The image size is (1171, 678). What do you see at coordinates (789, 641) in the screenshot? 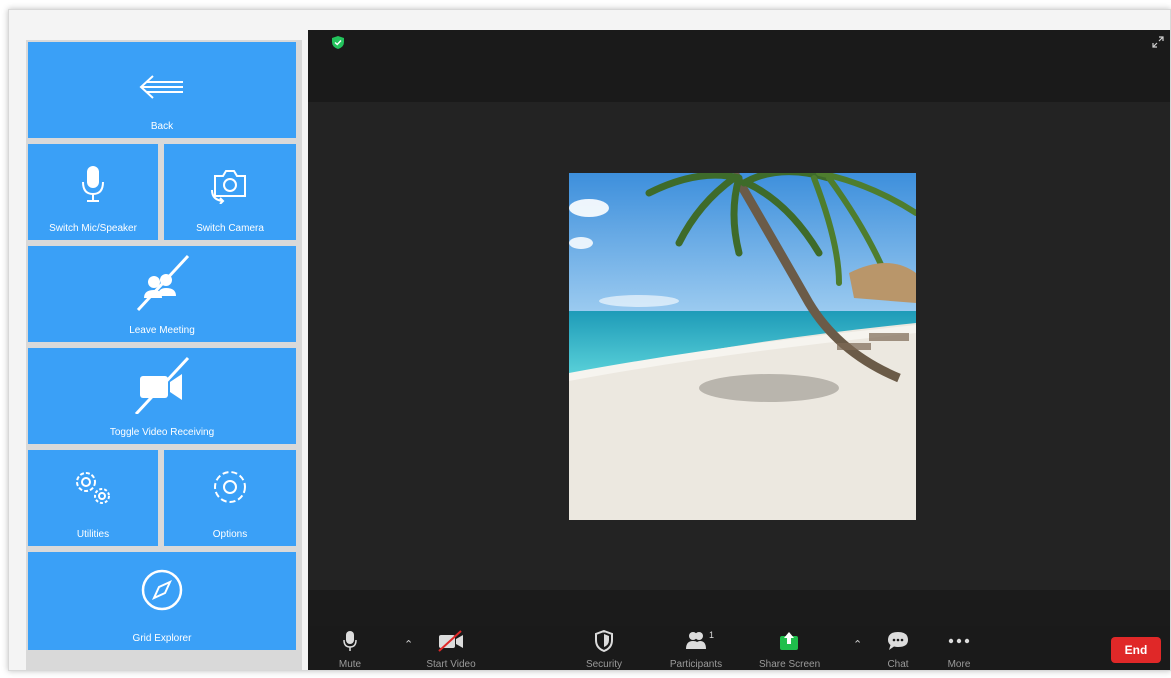
I see `share-screen-icon` at bounding box center [789, 641].